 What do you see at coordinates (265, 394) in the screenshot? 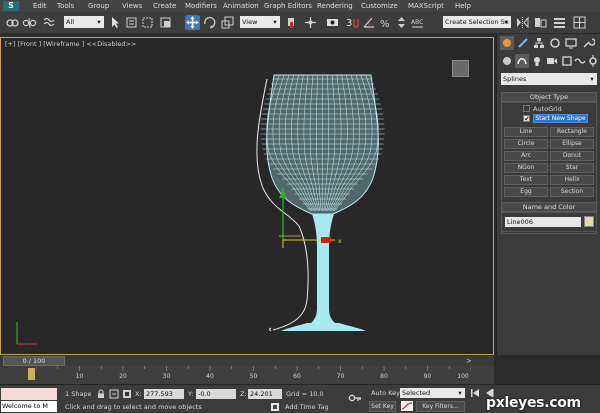
I see `z-coord-field: 24.201` at bounding box center [265, 394].